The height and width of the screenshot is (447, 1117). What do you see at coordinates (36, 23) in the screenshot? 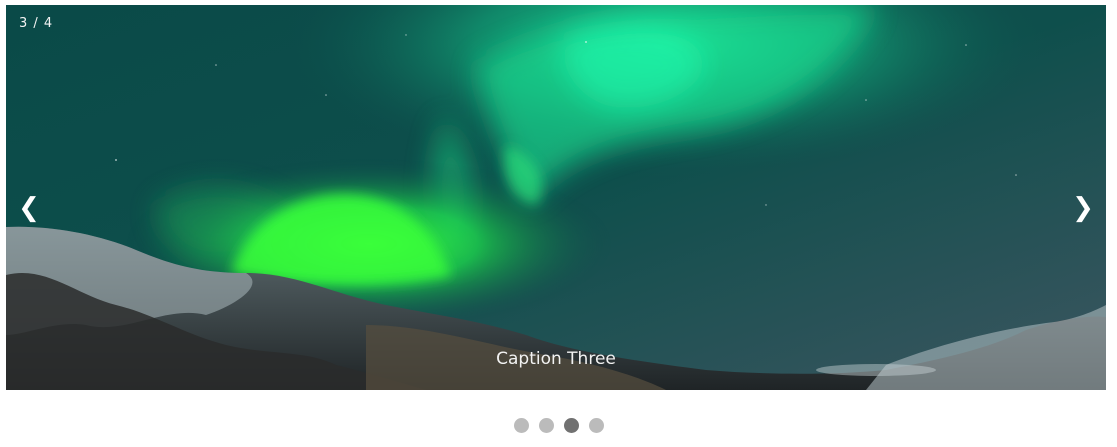
I see `slide-counter: 3 / 4` at bounding box center [36, 23].